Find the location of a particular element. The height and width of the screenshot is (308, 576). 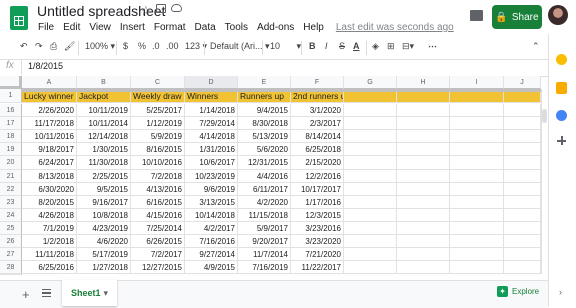

table-cell: 8/30/2018 is located at coordinates (264, 123).